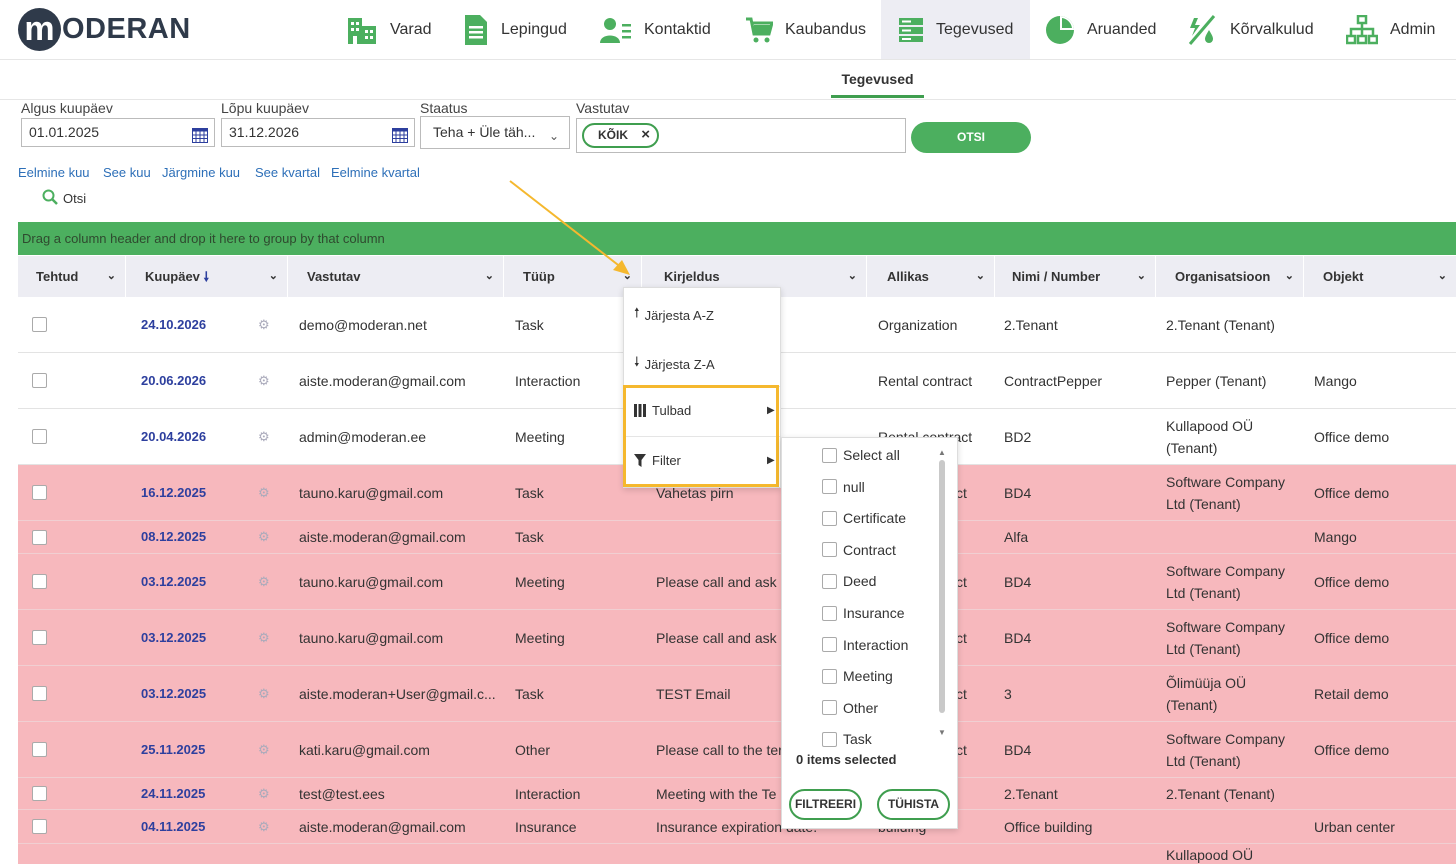  Describe the element at coordinates (173, 324) in the screenshot. I see `cell-date: 24.10.2026` at that location.